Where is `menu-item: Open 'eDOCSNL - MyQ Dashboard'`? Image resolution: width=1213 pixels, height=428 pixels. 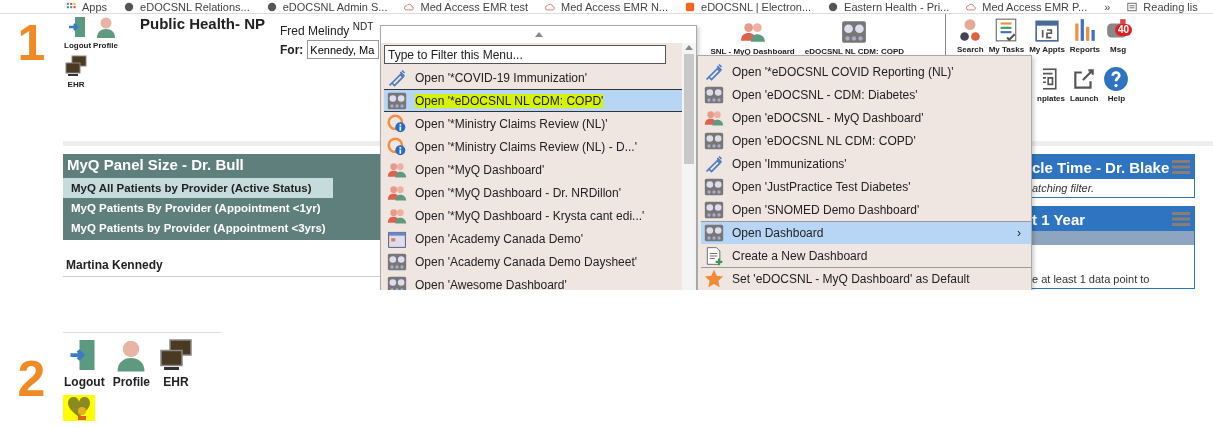 menu-item: Open 'eDOCSNL - MyQ Dashboard' is located at coordinates (866, 117).